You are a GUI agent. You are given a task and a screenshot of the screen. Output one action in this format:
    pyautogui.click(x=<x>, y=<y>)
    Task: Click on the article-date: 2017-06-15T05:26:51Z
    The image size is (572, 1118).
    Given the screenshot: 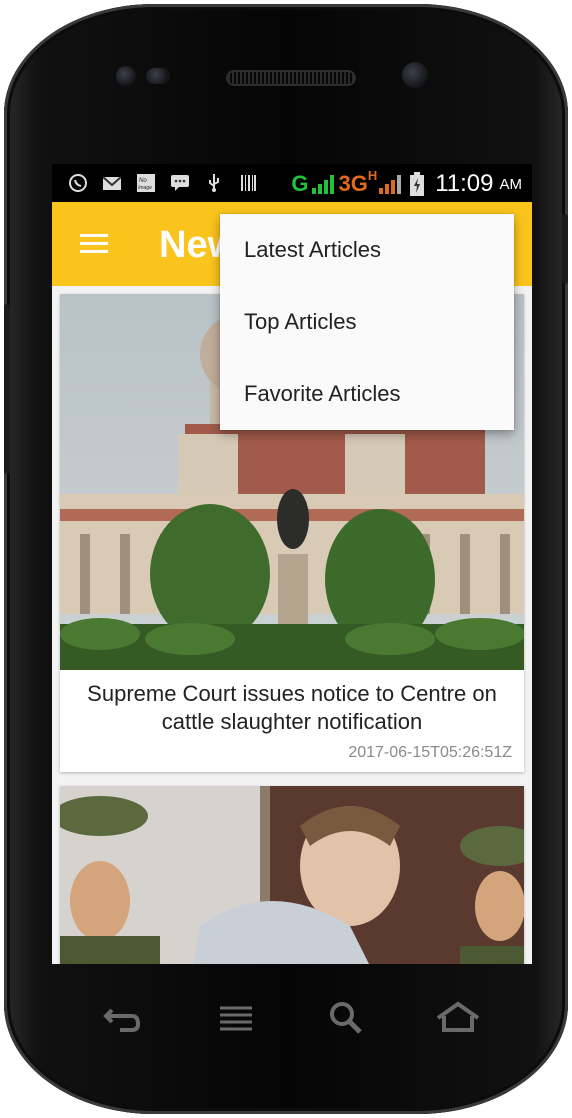 What is the action you would take?
    pyautogui.click(x=430, y=752)
    